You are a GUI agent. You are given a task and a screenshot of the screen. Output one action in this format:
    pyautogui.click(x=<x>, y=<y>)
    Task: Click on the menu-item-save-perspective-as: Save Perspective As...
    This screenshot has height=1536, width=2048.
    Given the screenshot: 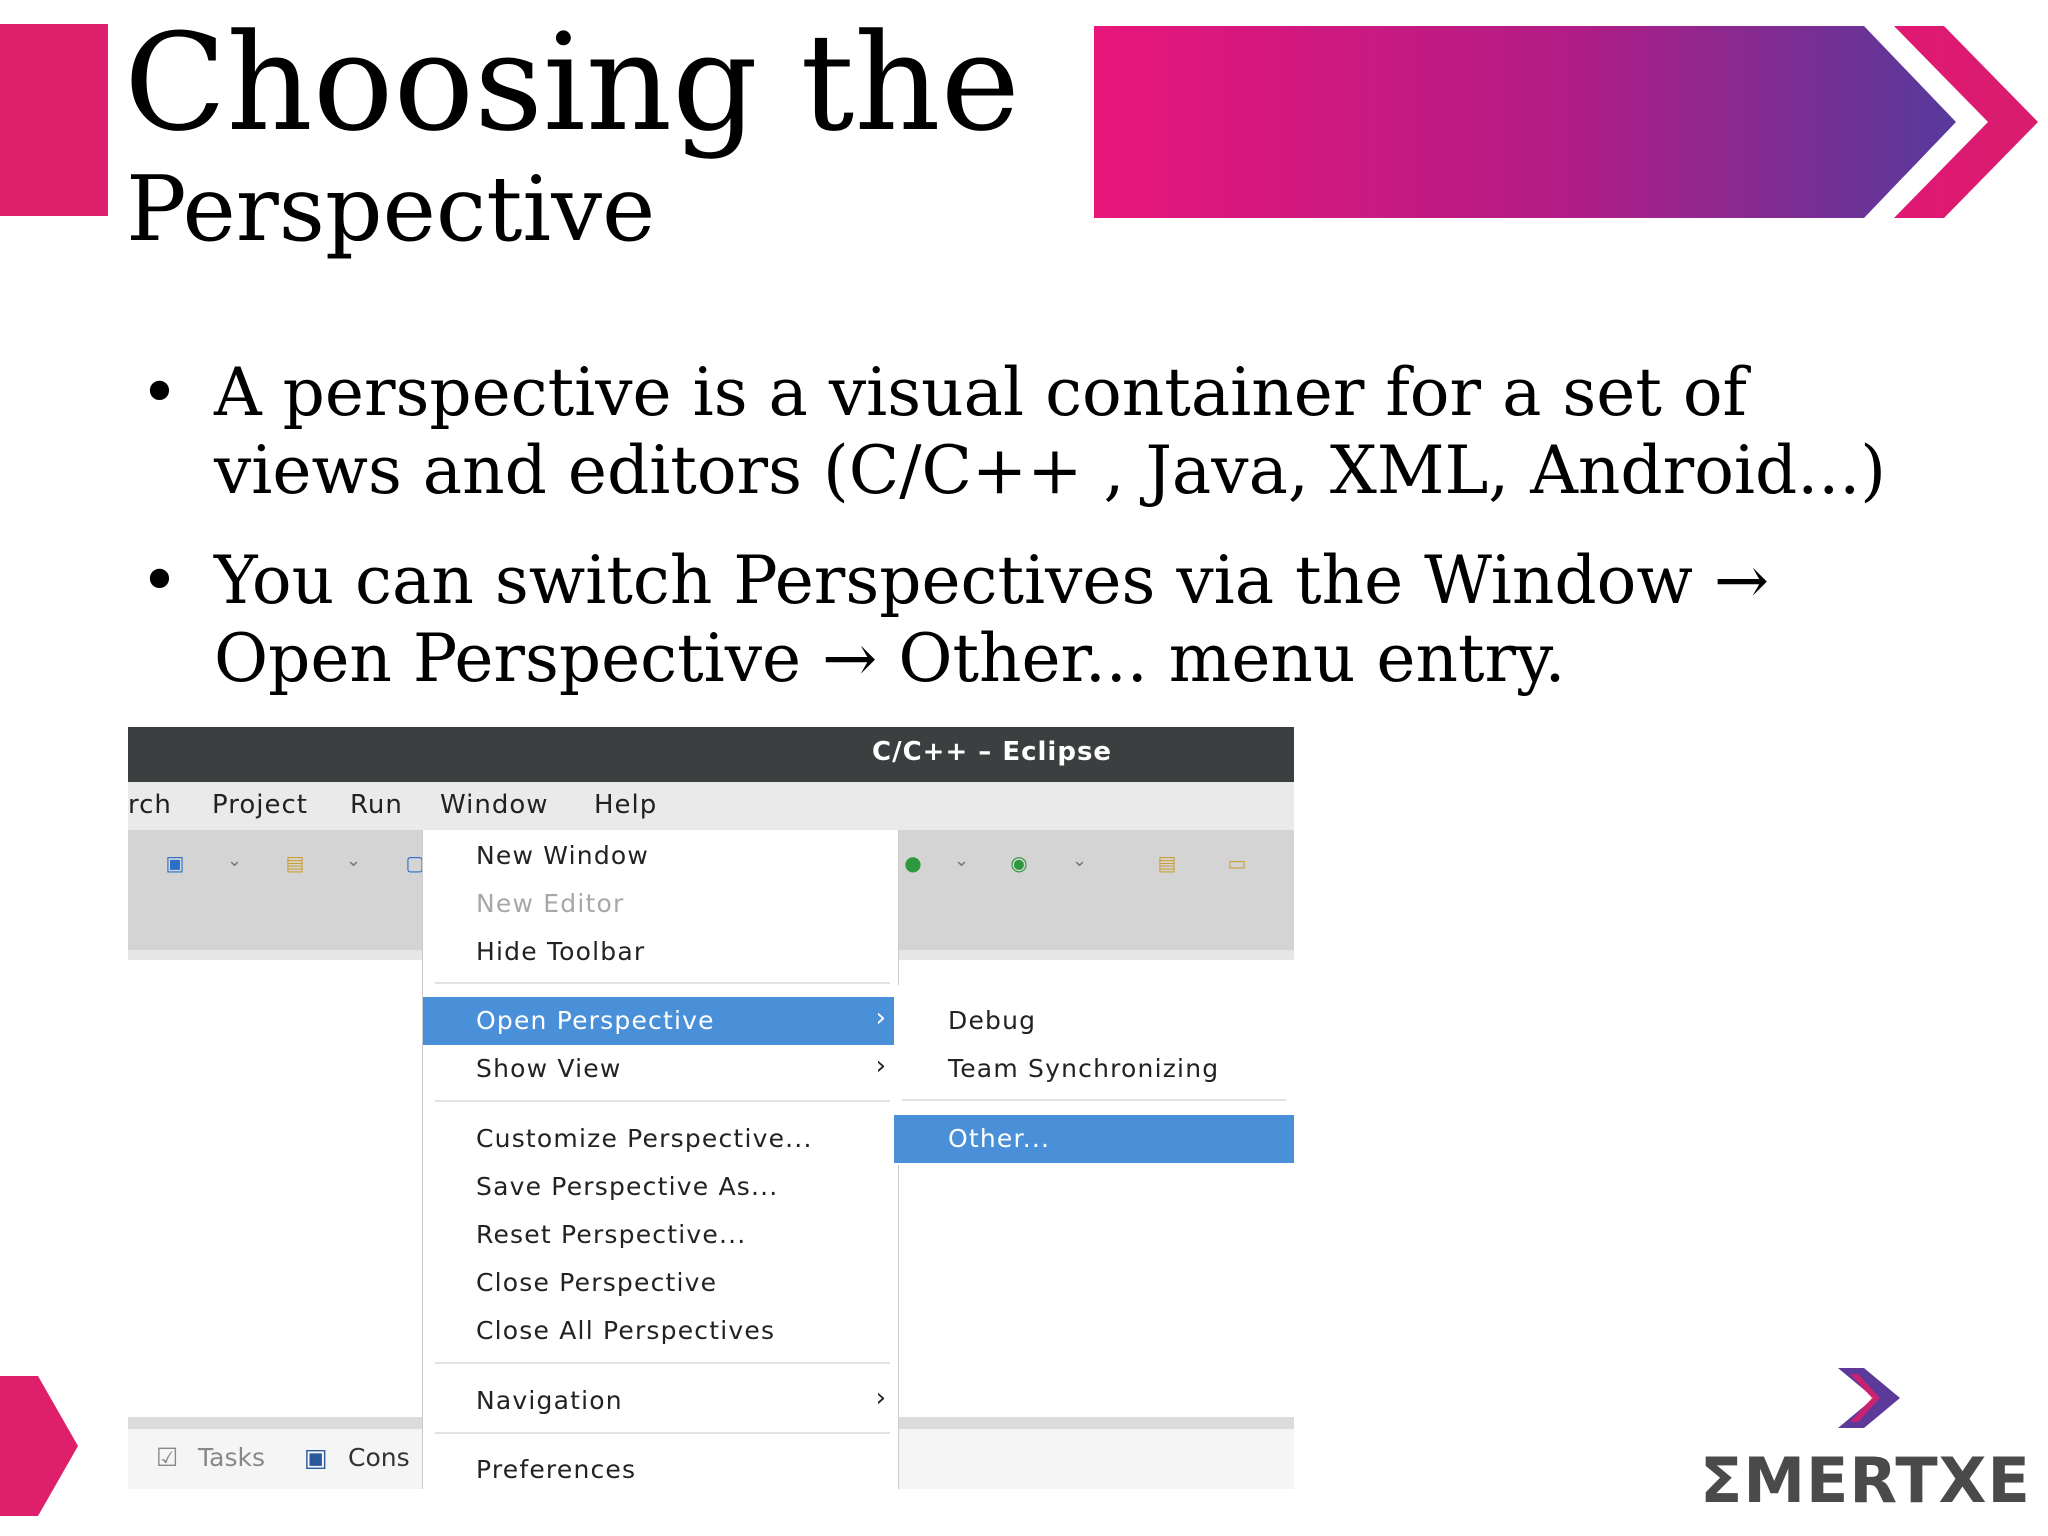 What is the action you would take?
    pyautogui.click(x=660, y=1187)
    